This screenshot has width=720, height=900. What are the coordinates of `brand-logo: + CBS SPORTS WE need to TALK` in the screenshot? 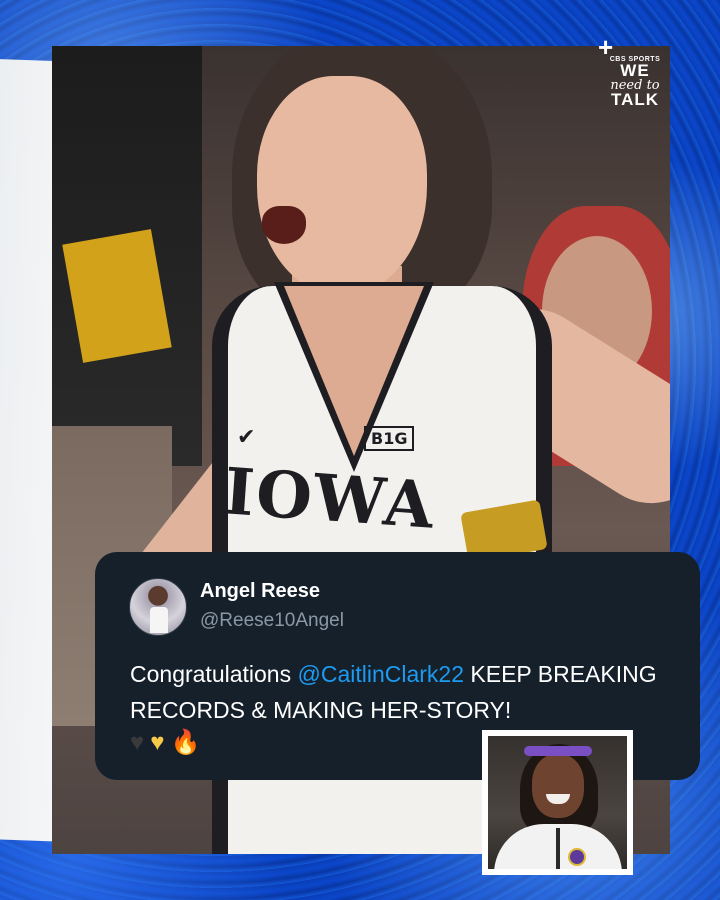 It's located at (634, 70).